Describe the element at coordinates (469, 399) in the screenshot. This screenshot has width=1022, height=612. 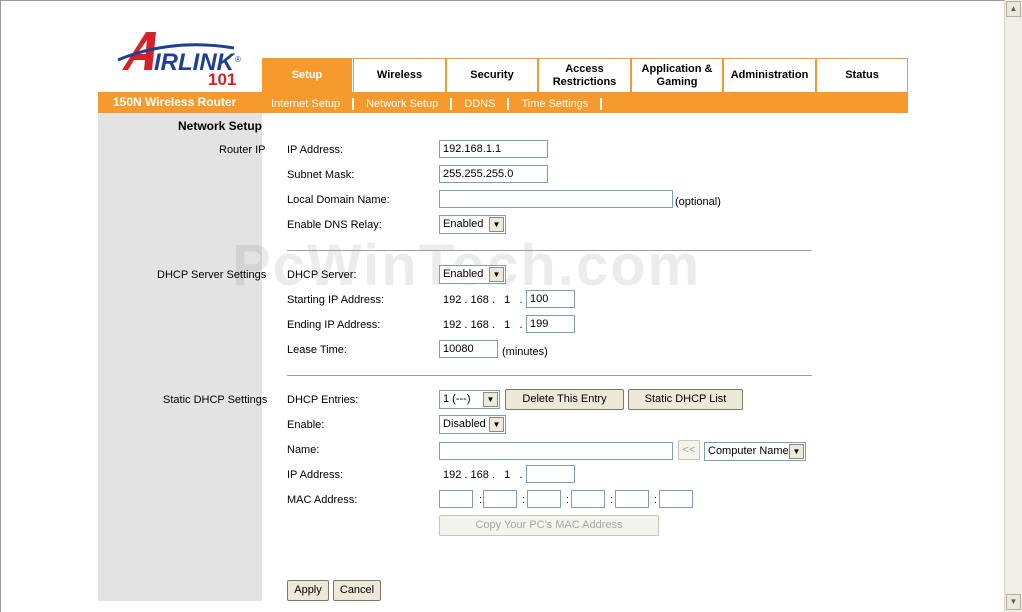
I see `dhcp-entries-select: 1 (---) ▼` at that location.